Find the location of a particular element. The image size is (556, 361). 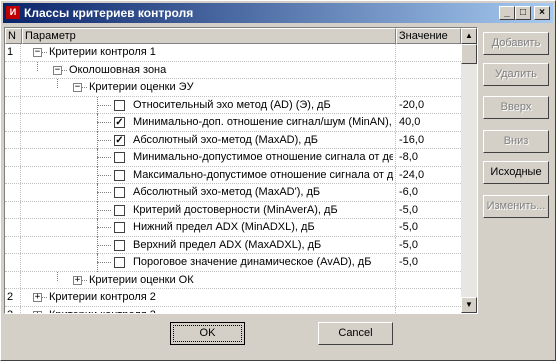

table-row: 3 + Критерии контроля 3 is located at coordinates (233, 309).